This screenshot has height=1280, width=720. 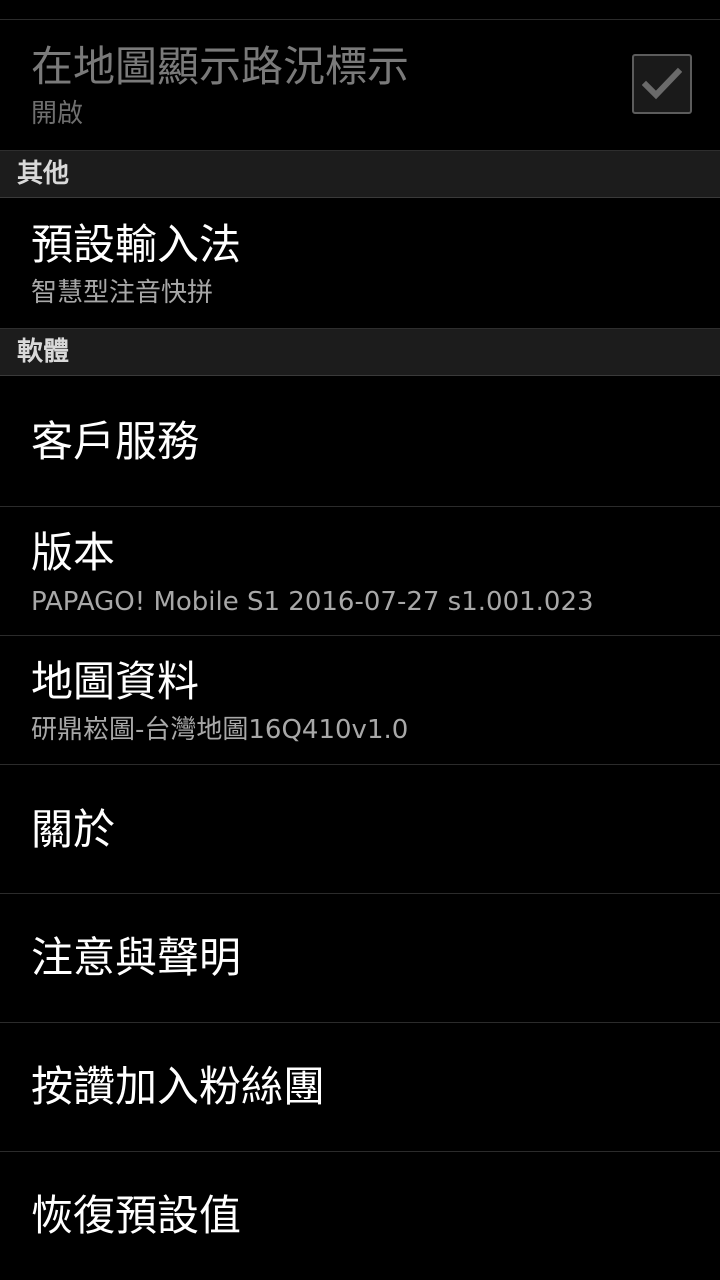 I want to click on fan-club-title: 按讚加入粉絲團, so click(x=178, y=1086).